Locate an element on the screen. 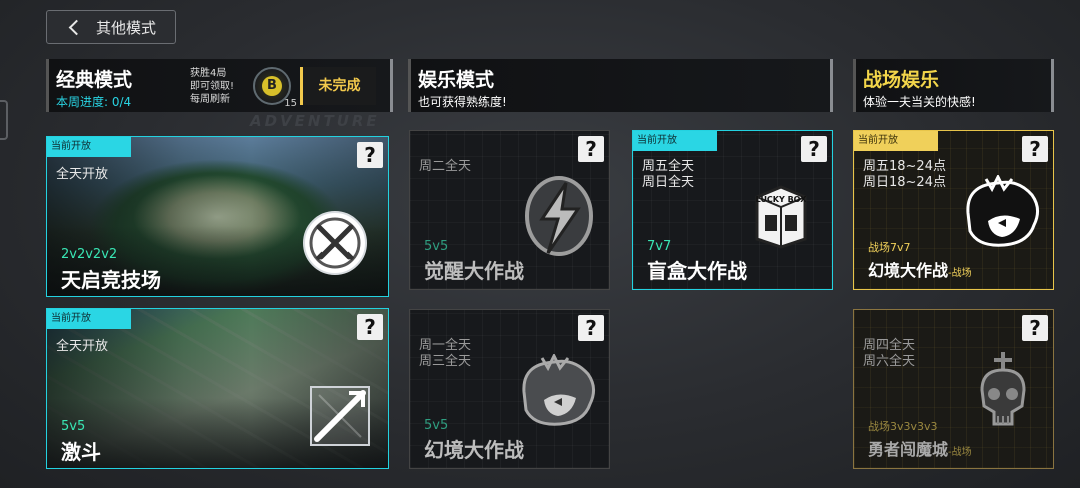  battlefield-mode-title: 战场娱乐 is located at coordinates (901, 80).